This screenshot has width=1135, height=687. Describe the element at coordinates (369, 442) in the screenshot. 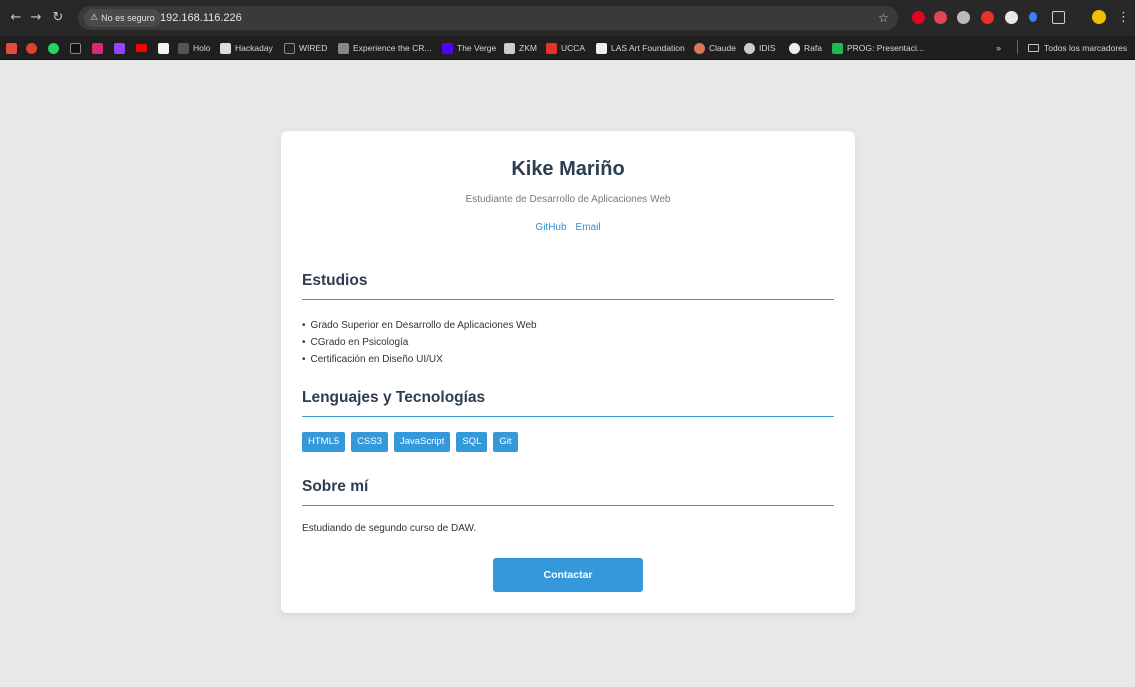

I see `skill-tag: CSS3` at that location.